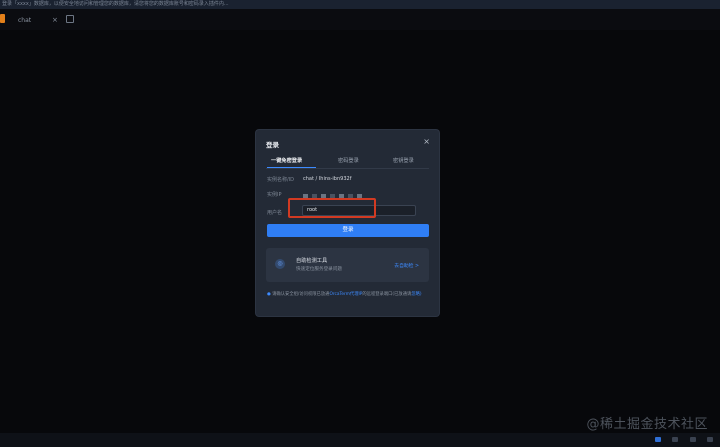  Describe the element at coordinates (301, 294) in the screenshot. I see `notice-prefix: 请确认安全组/访问权限已放通` at that location.